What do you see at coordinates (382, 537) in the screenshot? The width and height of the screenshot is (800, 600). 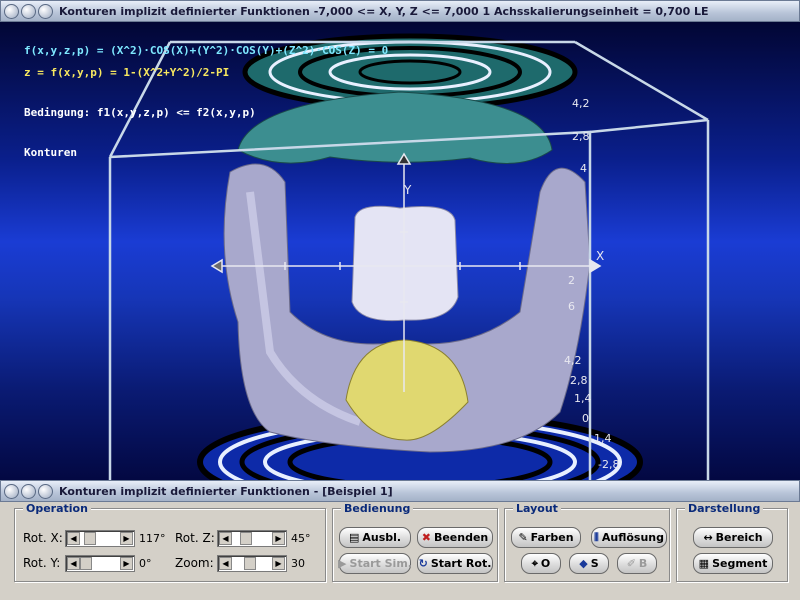 I see `ausbl-button-label: Ausbl.` at bounding box center [382, 537].